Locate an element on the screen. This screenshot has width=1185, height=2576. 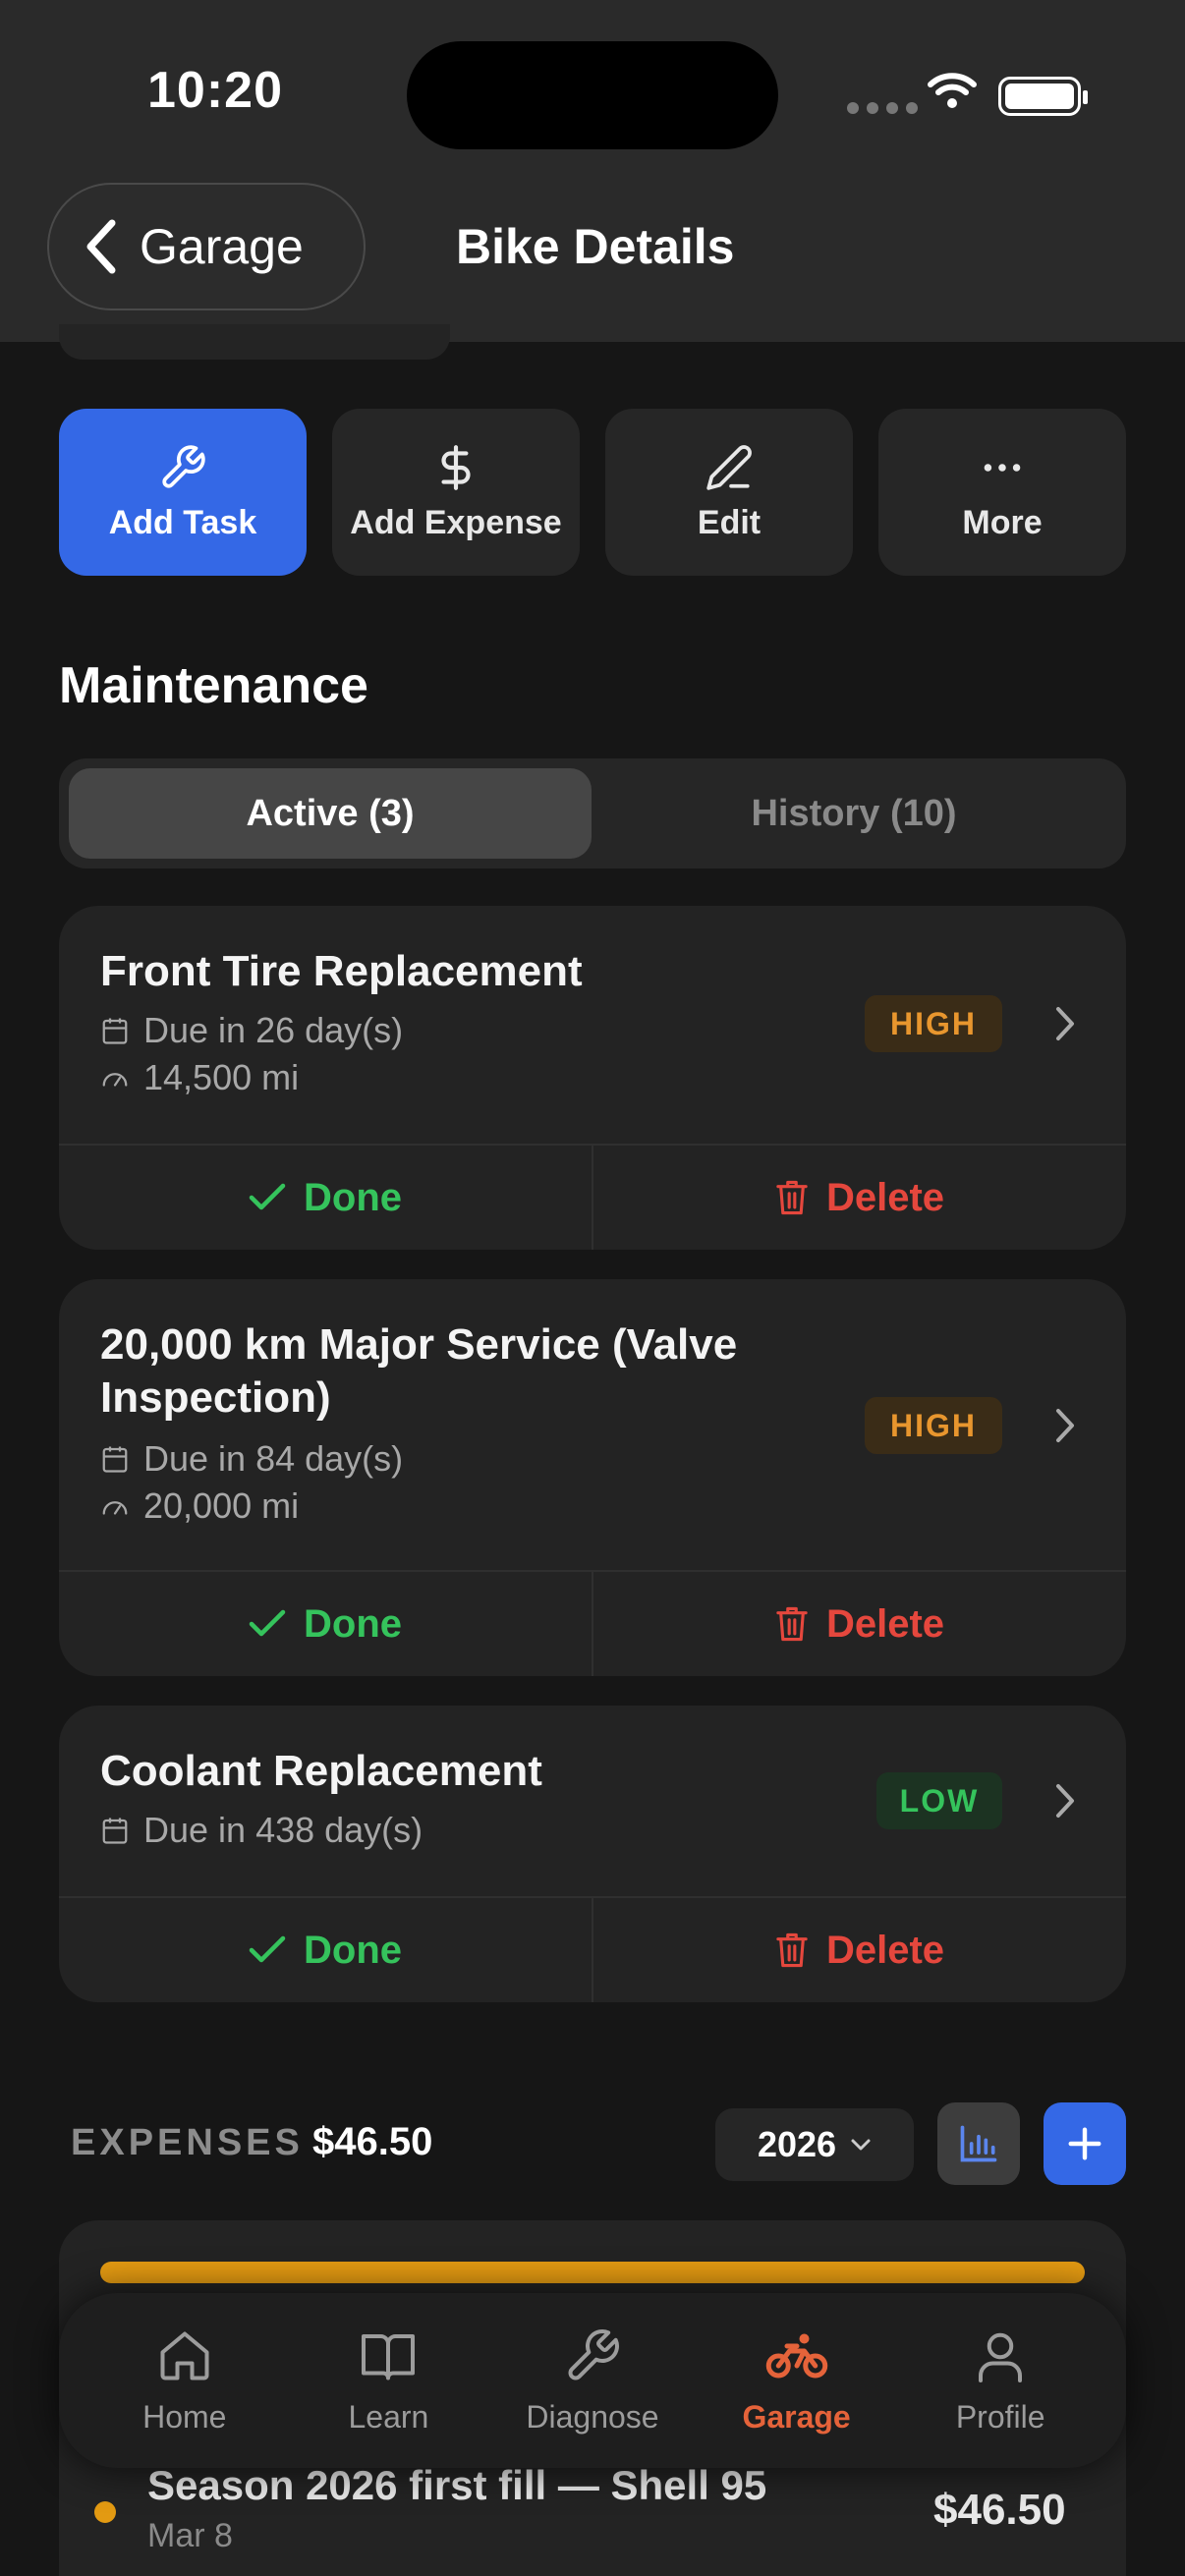
chevron-left-icon is located at coordinates (101, 246).